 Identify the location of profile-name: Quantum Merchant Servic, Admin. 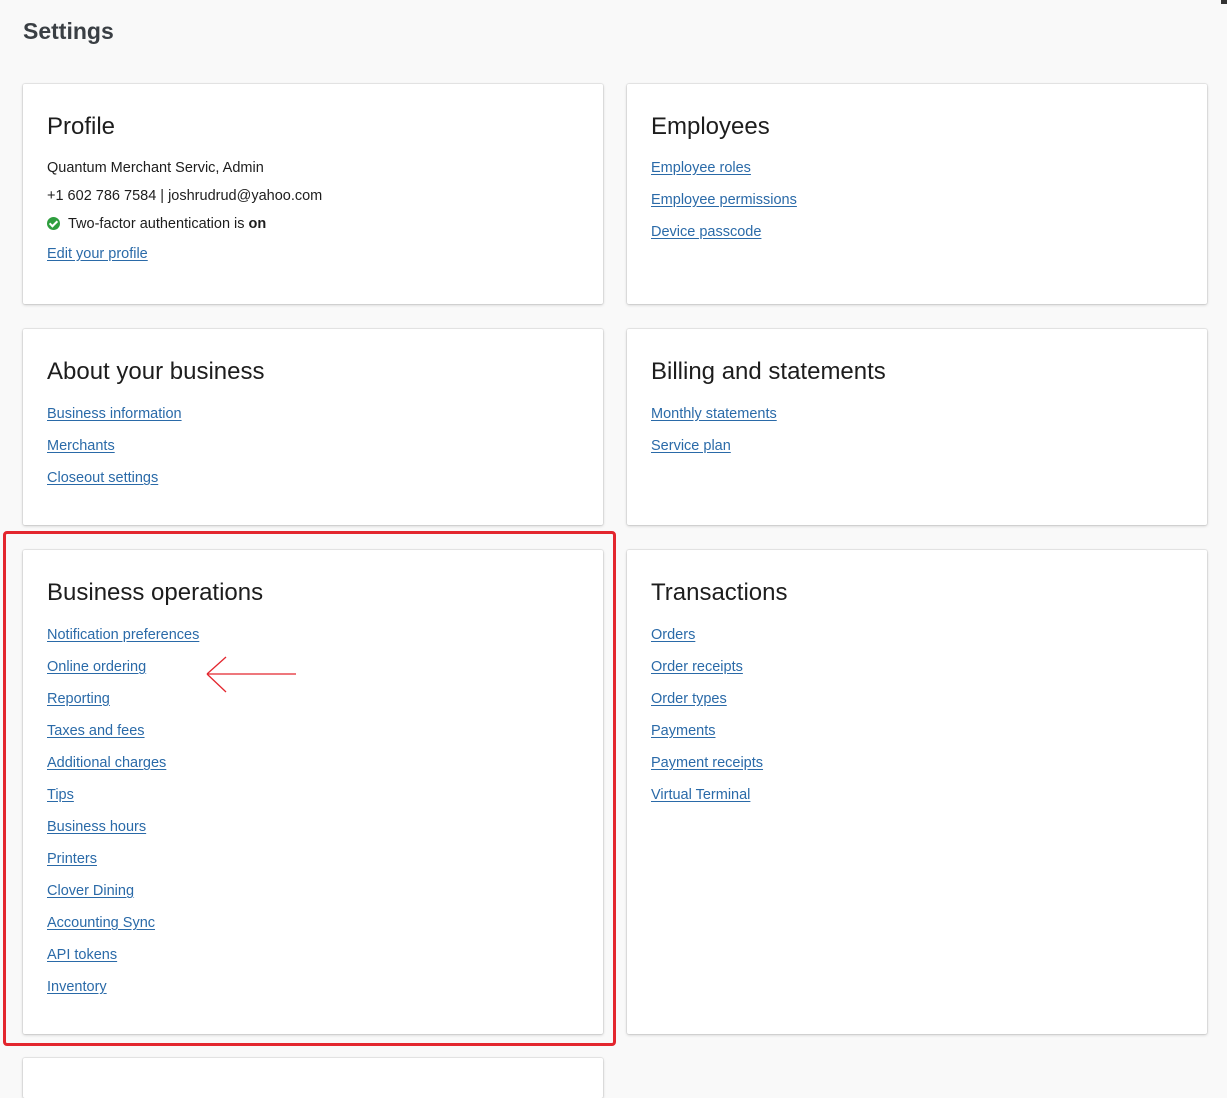
(155, 168).